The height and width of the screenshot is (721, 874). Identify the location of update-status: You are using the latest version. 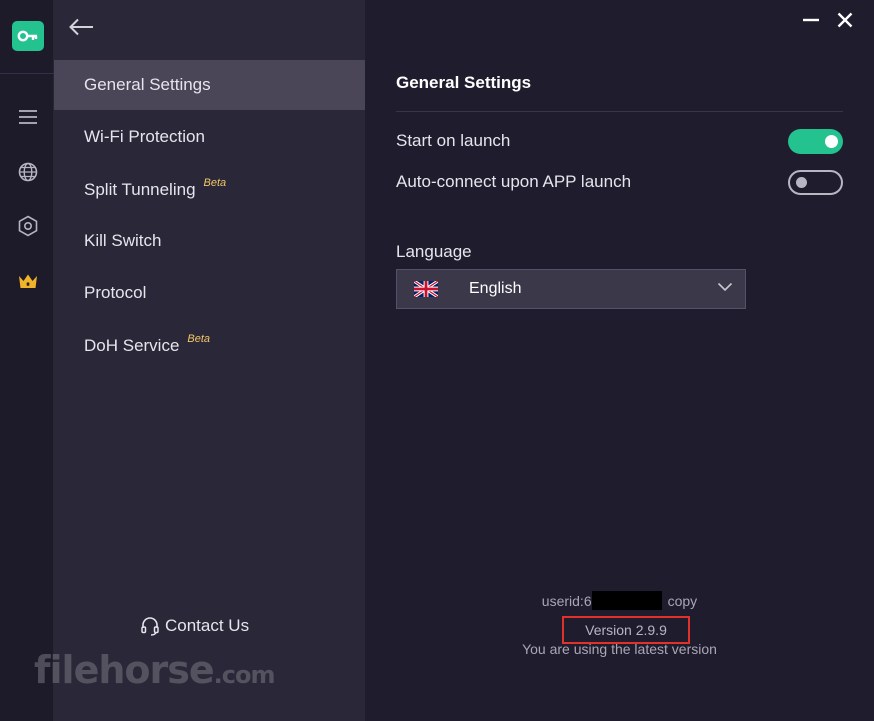
(619, 649).